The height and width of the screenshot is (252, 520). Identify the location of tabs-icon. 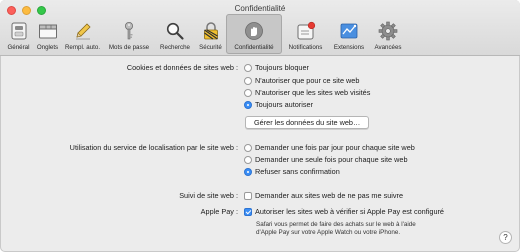
(47, 31).